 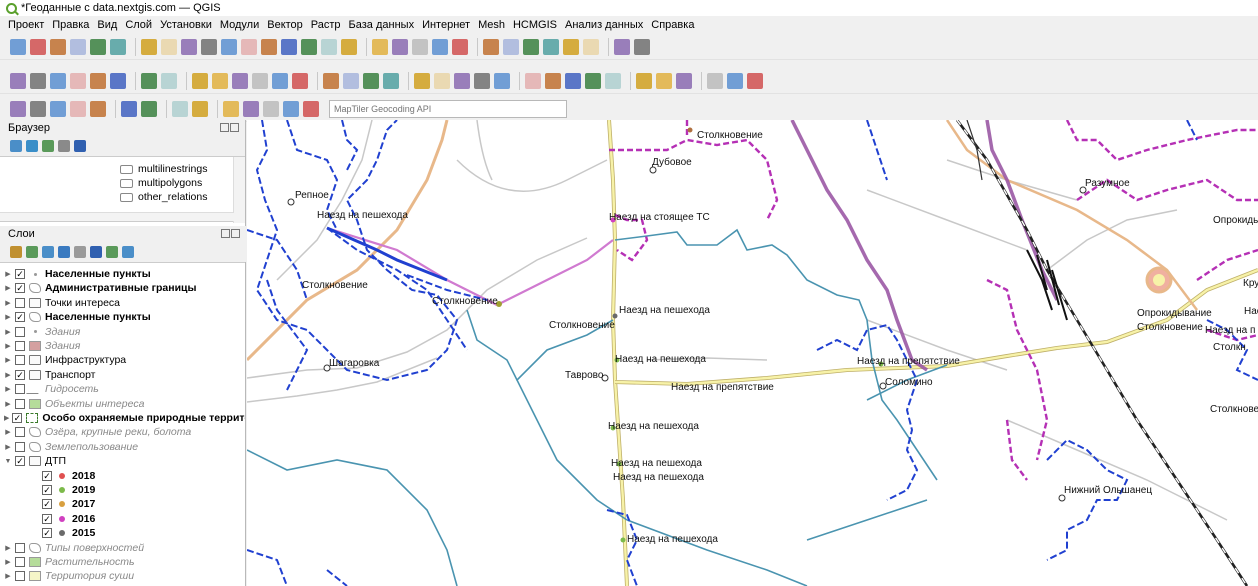 I want to click on menu-item: HCMGIS, so click(x=535, y=25).